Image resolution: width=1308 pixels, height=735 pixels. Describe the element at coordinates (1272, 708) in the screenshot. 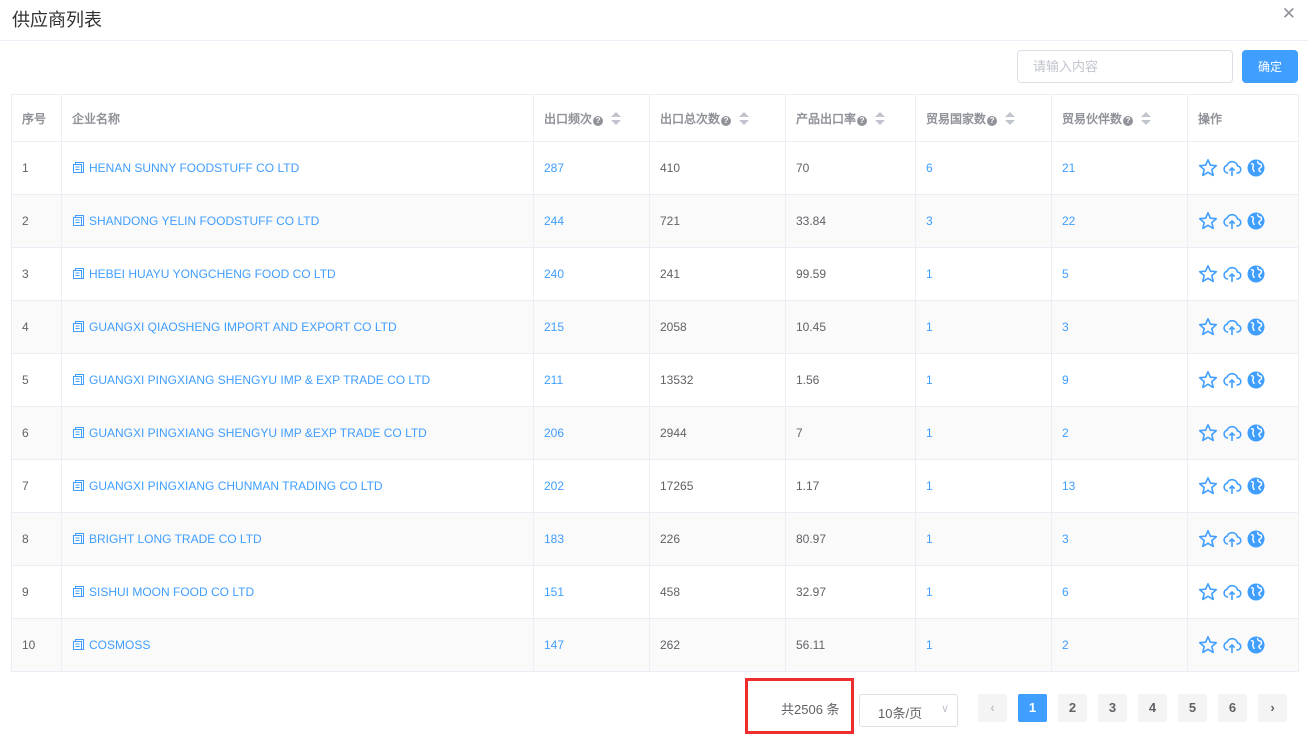

I see `next-page-button: ›` at that location.